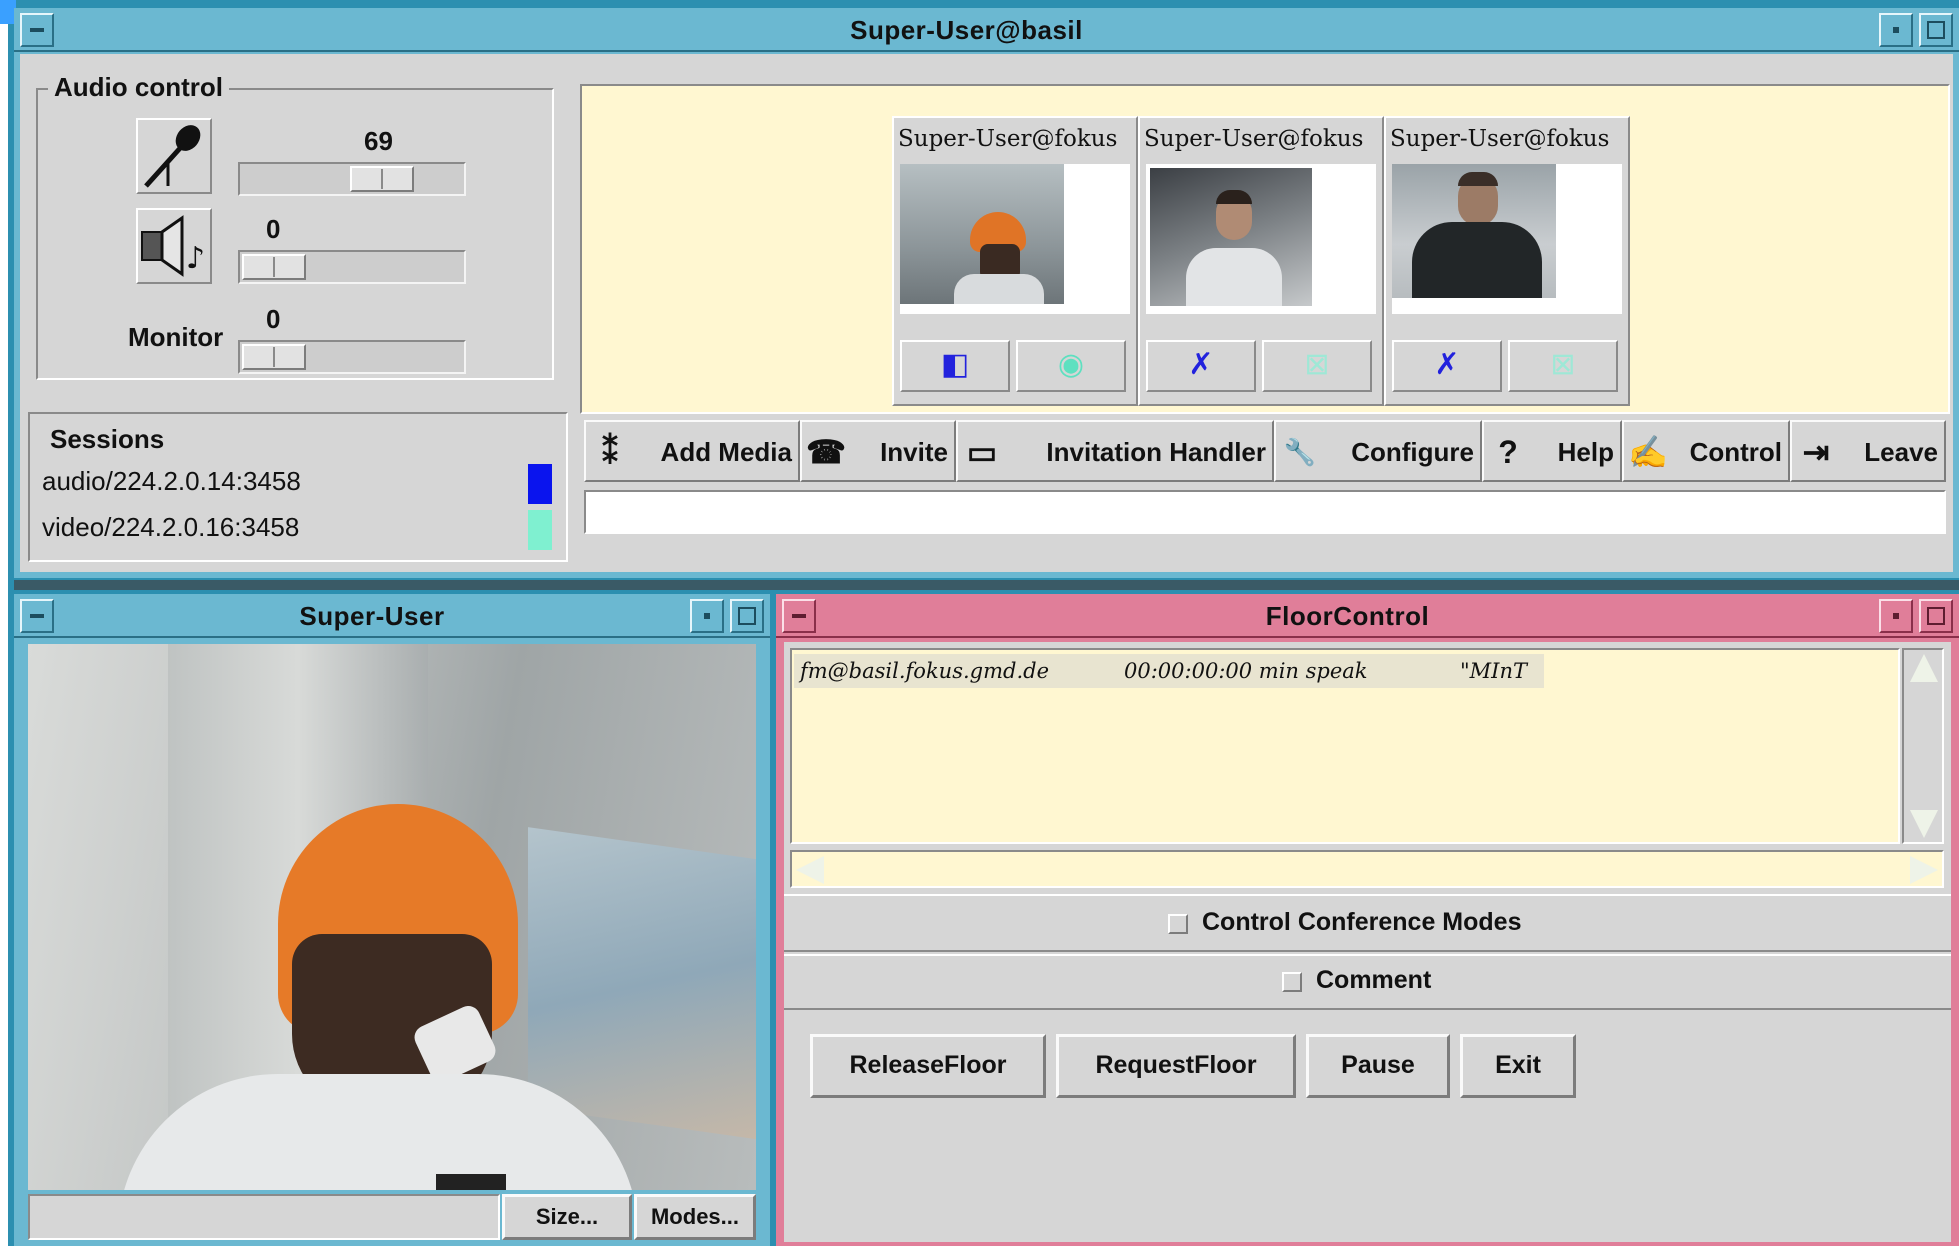 The width and height of the screenshot is (1959, 1246). What do you see at coordinates (1923, 746) in the screenshot?
I see `vertical-scrollbar` at bounding box center [1923, 746].